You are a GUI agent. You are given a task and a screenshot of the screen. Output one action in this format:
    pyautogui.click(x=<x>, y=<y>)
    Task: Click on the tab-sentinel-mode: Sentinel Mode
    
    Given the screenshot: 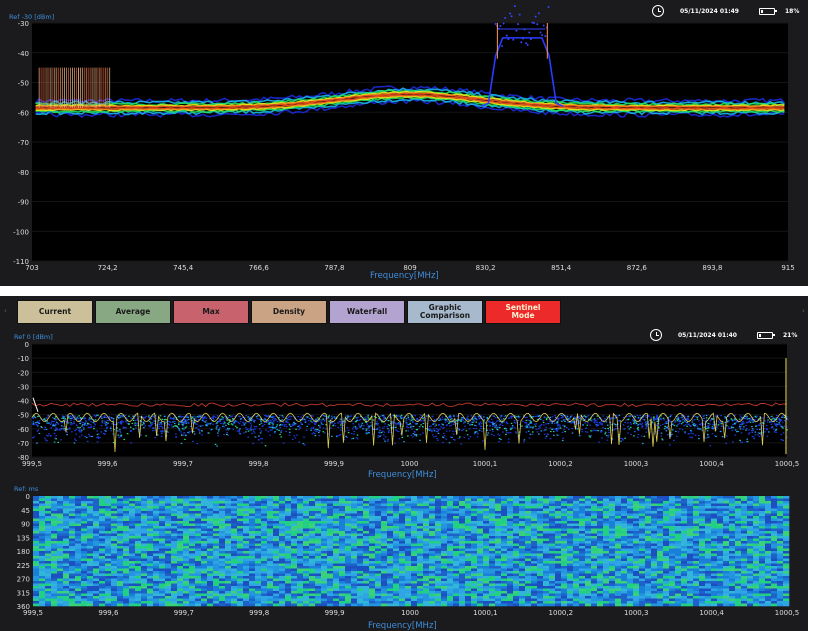 What is the action you would take?
    pyautogui.click(x=523, y=312)
    